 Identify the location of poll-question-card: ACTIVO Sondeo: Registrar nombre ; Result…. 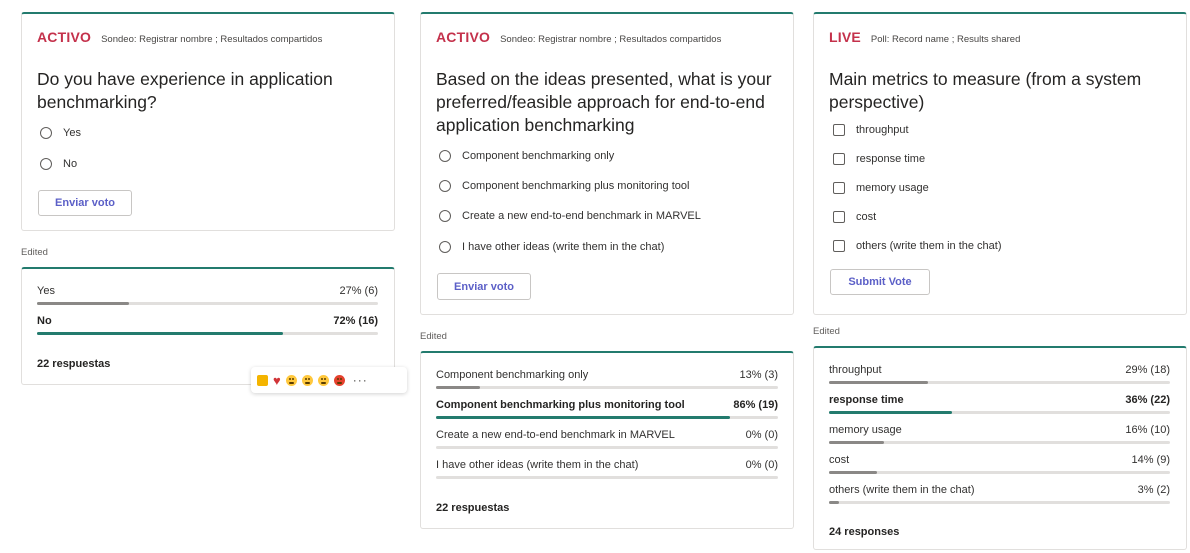
(208, 121).